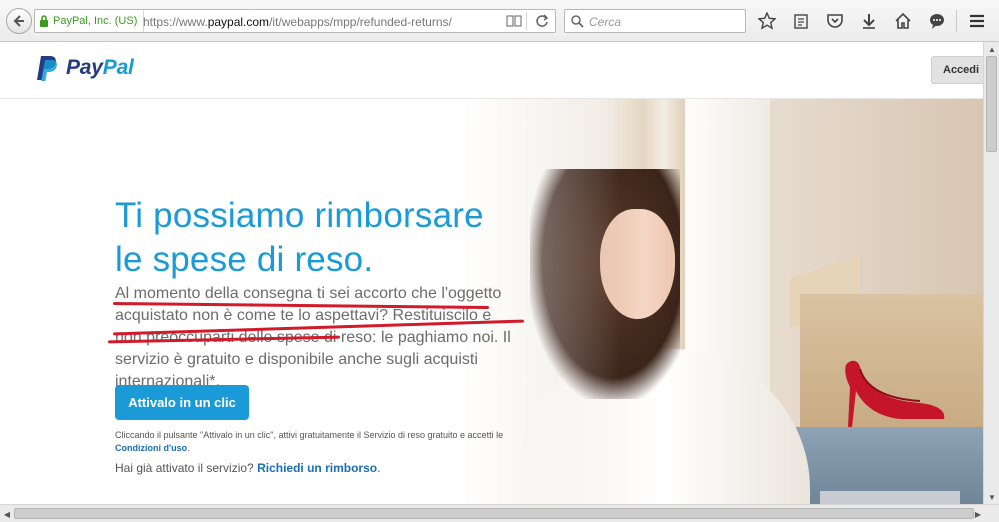  Describe the element at coordinates (957, 70) in the screenshot. I see `login-button: Accedi` at that location.